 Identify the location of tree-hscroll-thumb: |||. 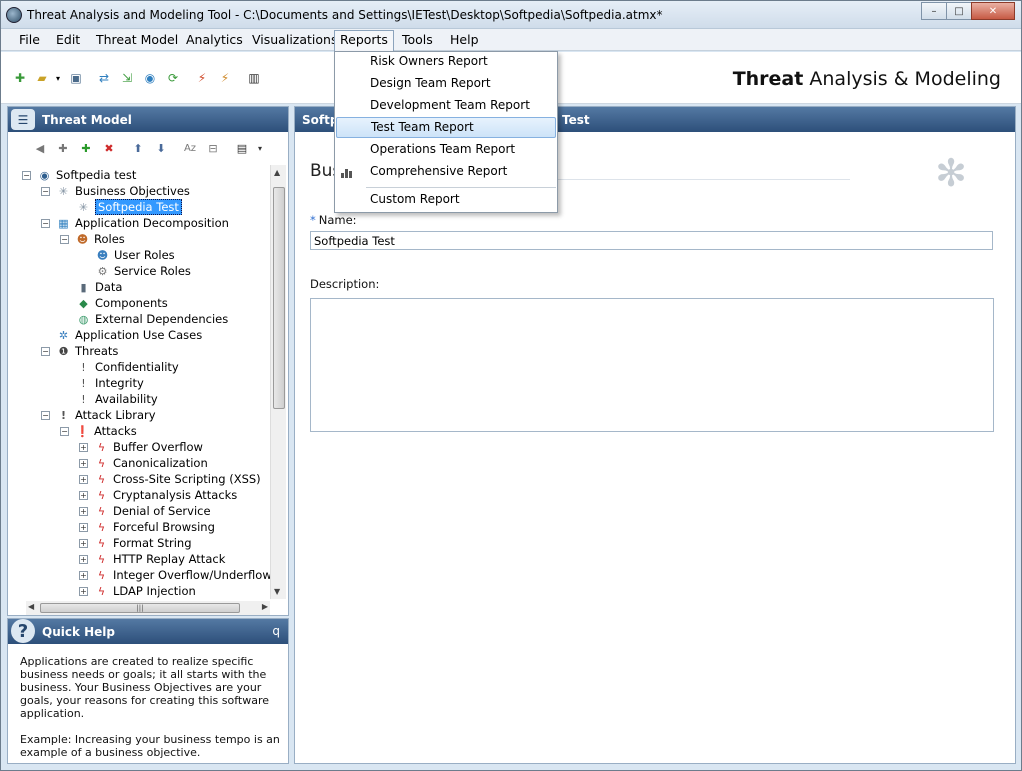
(140, 608).